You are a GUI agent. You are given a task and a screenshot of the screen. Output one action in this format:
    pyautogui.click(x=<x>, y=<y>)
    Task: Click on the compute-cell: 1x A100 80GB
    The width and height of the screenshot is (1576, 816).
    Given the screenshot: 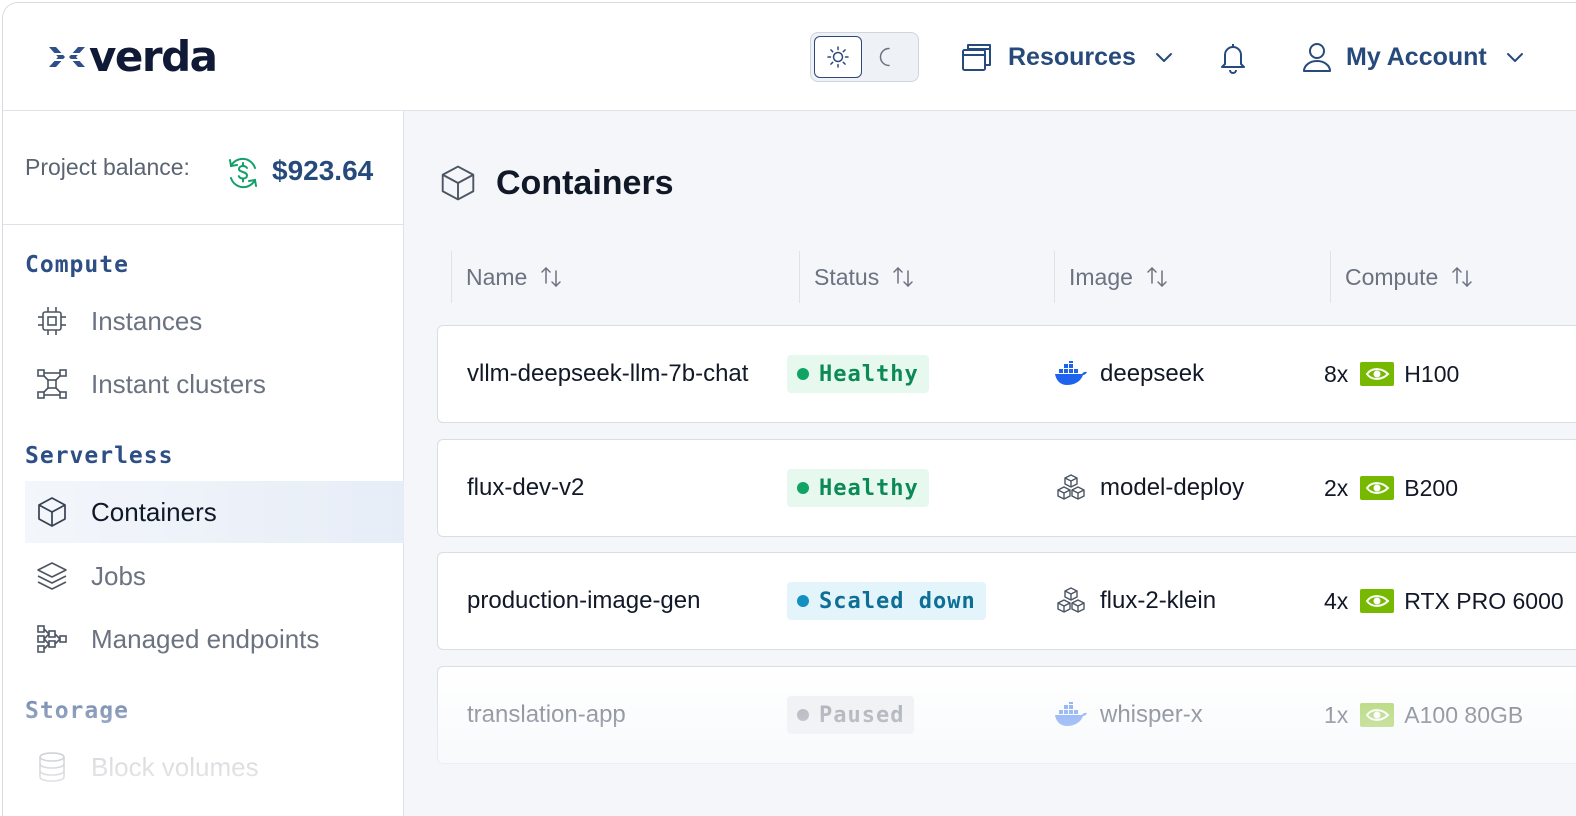 What is the action you would take?
    pyautogui.click(x=1423, y=715)
    